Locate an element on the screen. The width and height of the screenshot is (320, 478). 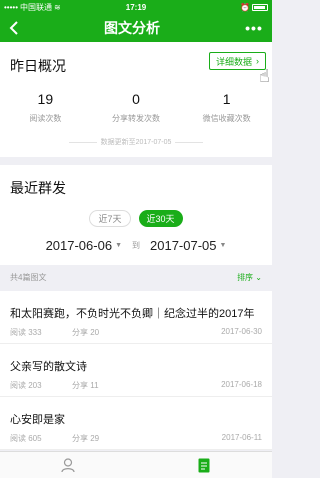
article-meta: 阅读 333 分享 20 2017-06-30 is located at coordinates (136, 332).